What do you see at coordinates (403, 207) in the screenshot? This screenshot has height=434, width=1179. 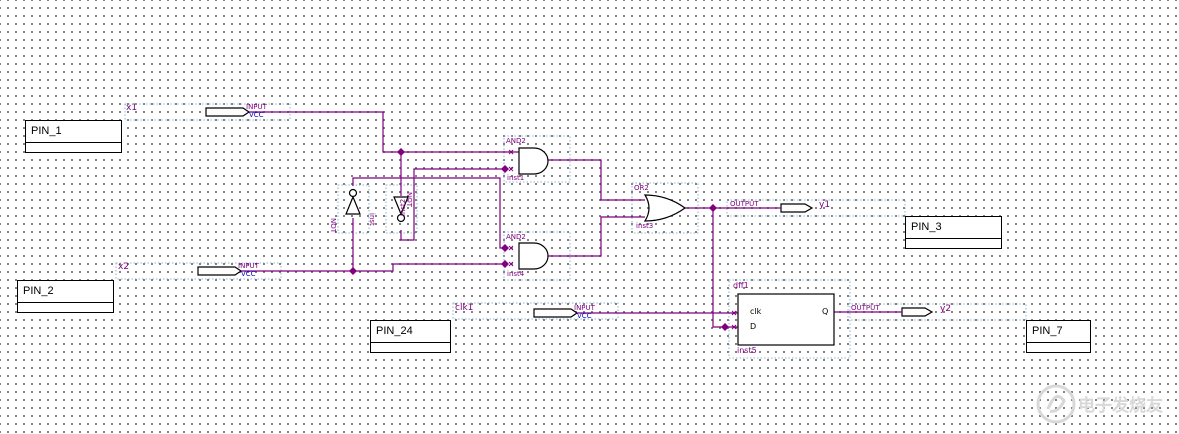 I see `not-right-inst: inst2` at bounding box center [403, 207].